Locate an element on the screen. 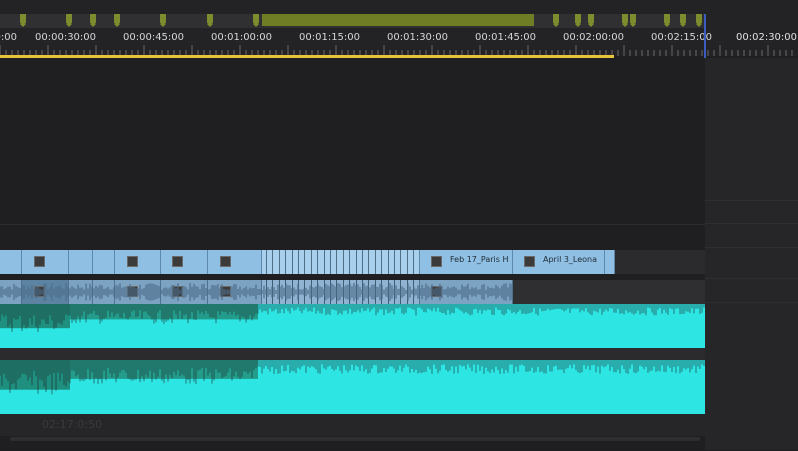  tick-label: 00:01:15:00 is located at coordinates (330, 37).